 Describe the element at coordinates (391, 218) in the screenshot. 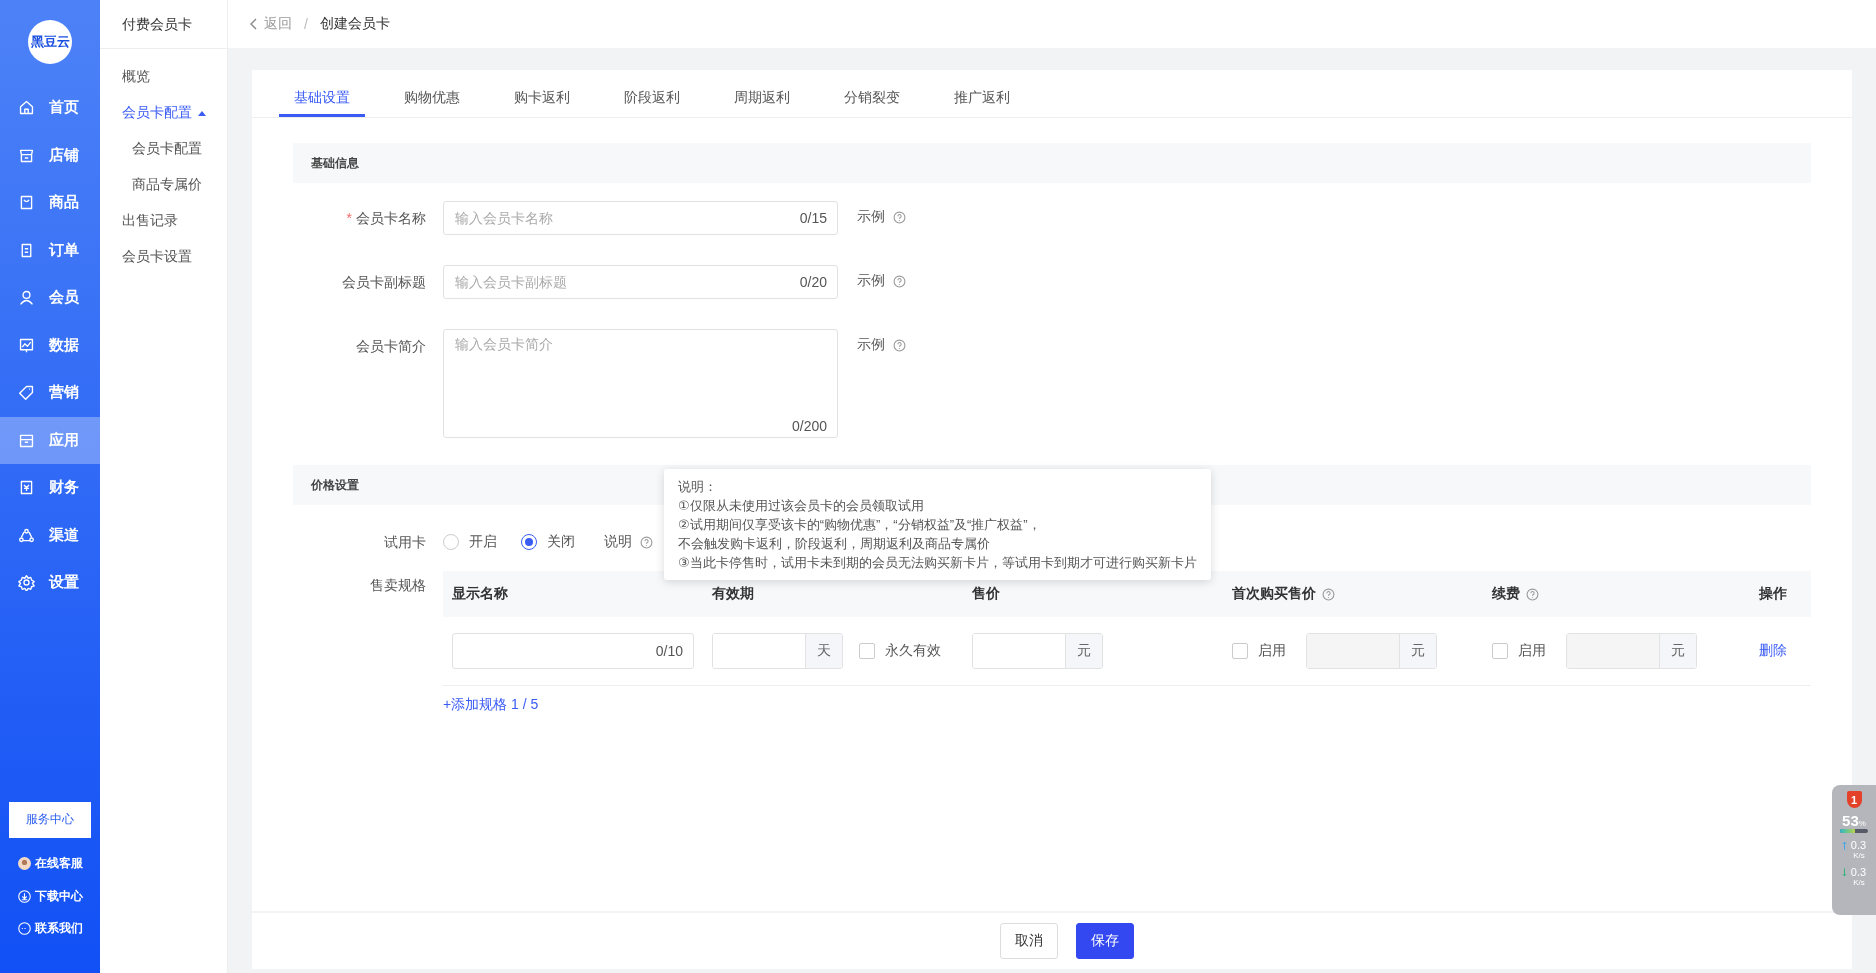

I see `field-label: 会员卡名称` at that location.